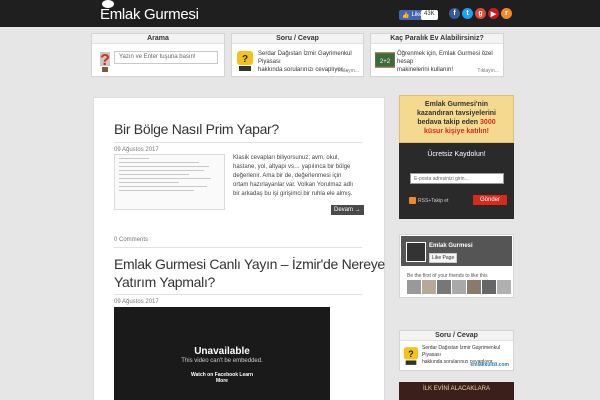  What do you see at coordinates (406, 15) in the screenshot?
I see `thumb-up-icon: 👍` at bounding box center [406, 15].